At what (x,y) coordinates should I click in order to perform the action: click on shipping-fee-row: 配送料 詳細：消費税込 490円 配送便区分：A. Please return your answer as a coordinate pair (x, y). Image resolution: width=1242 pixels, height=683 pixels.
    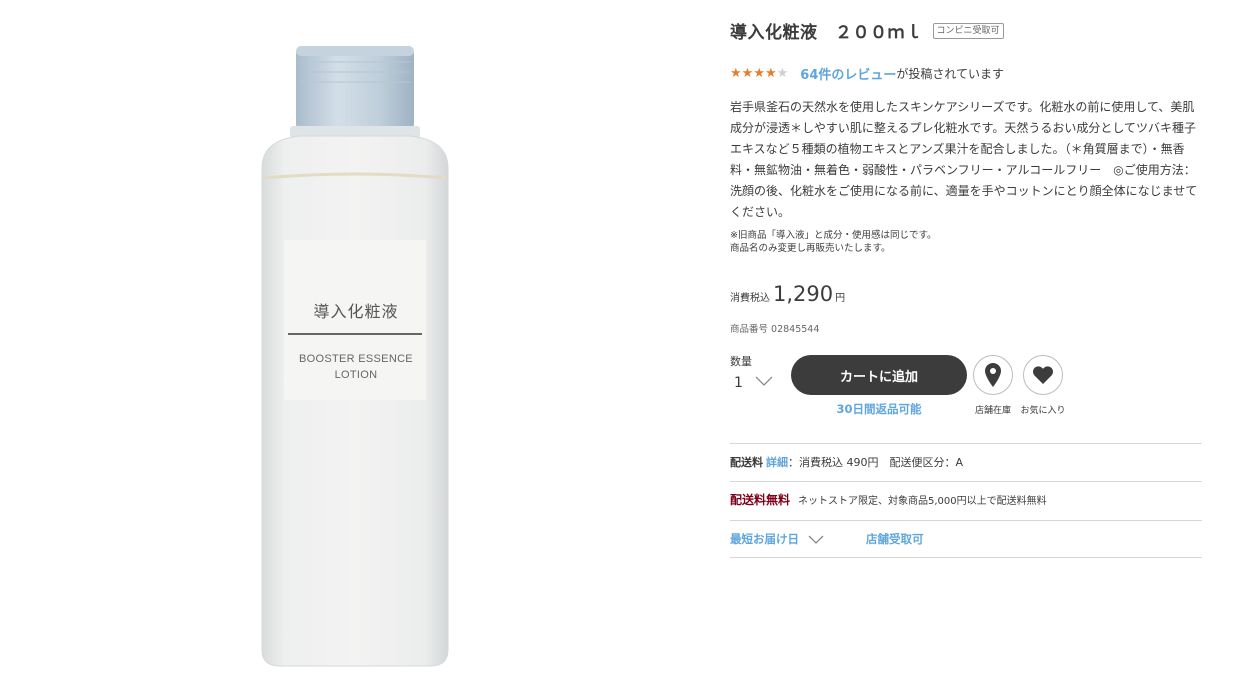
    Looking at the image, I should click on (846, 462).